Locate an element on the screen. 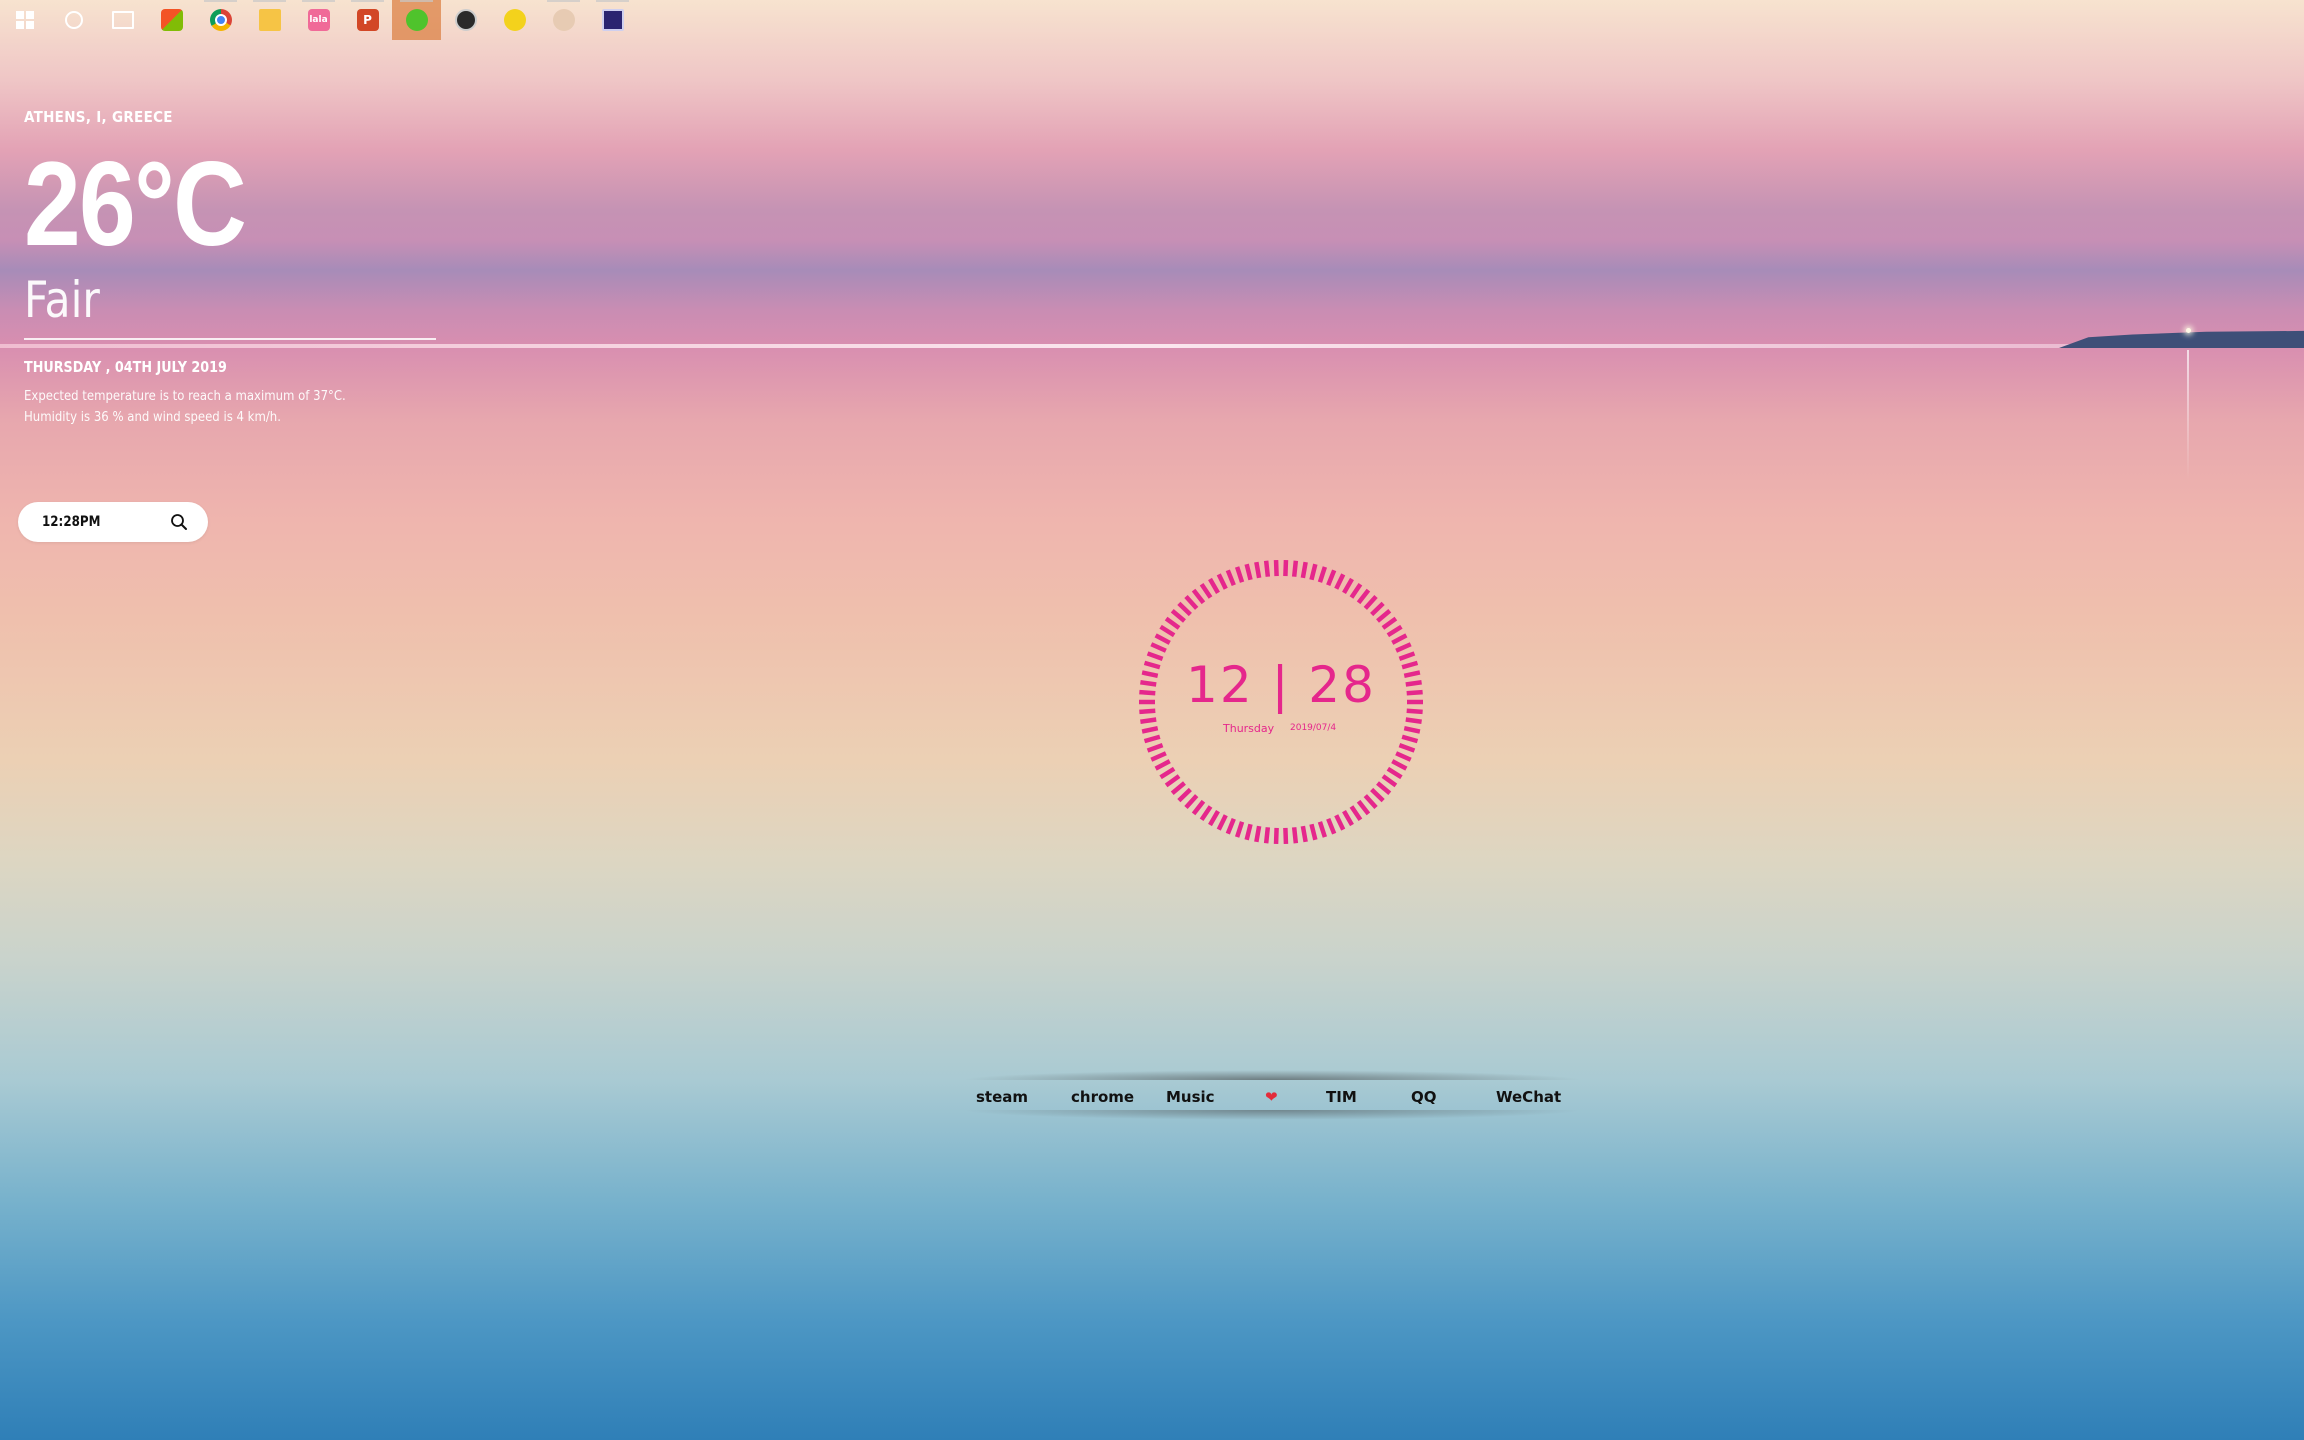  taskbar: lala P is located at coordinates (318, 20).